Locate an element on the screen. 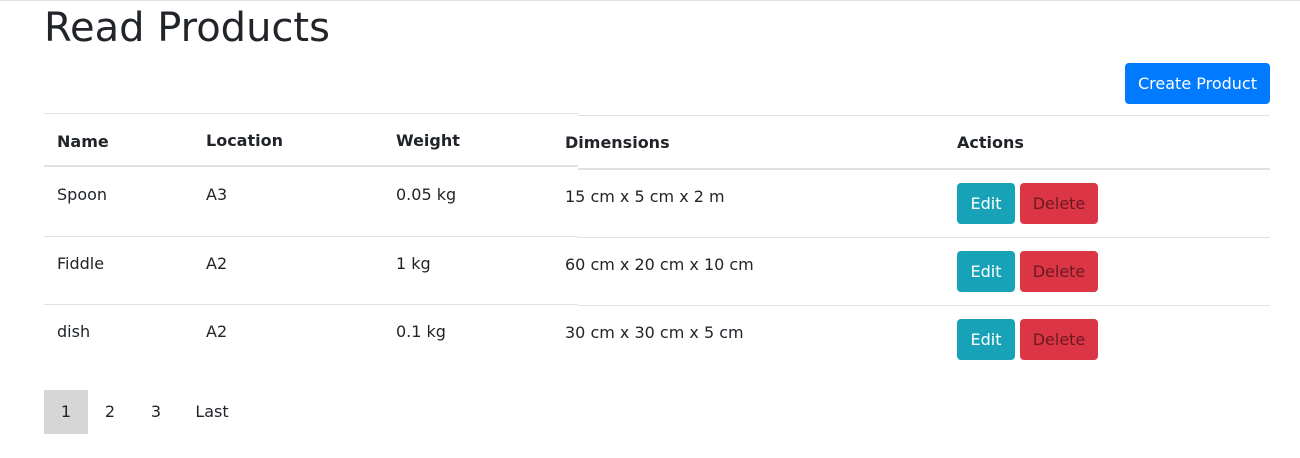  page-3-link: 3 is located at coordinates (156, 412).